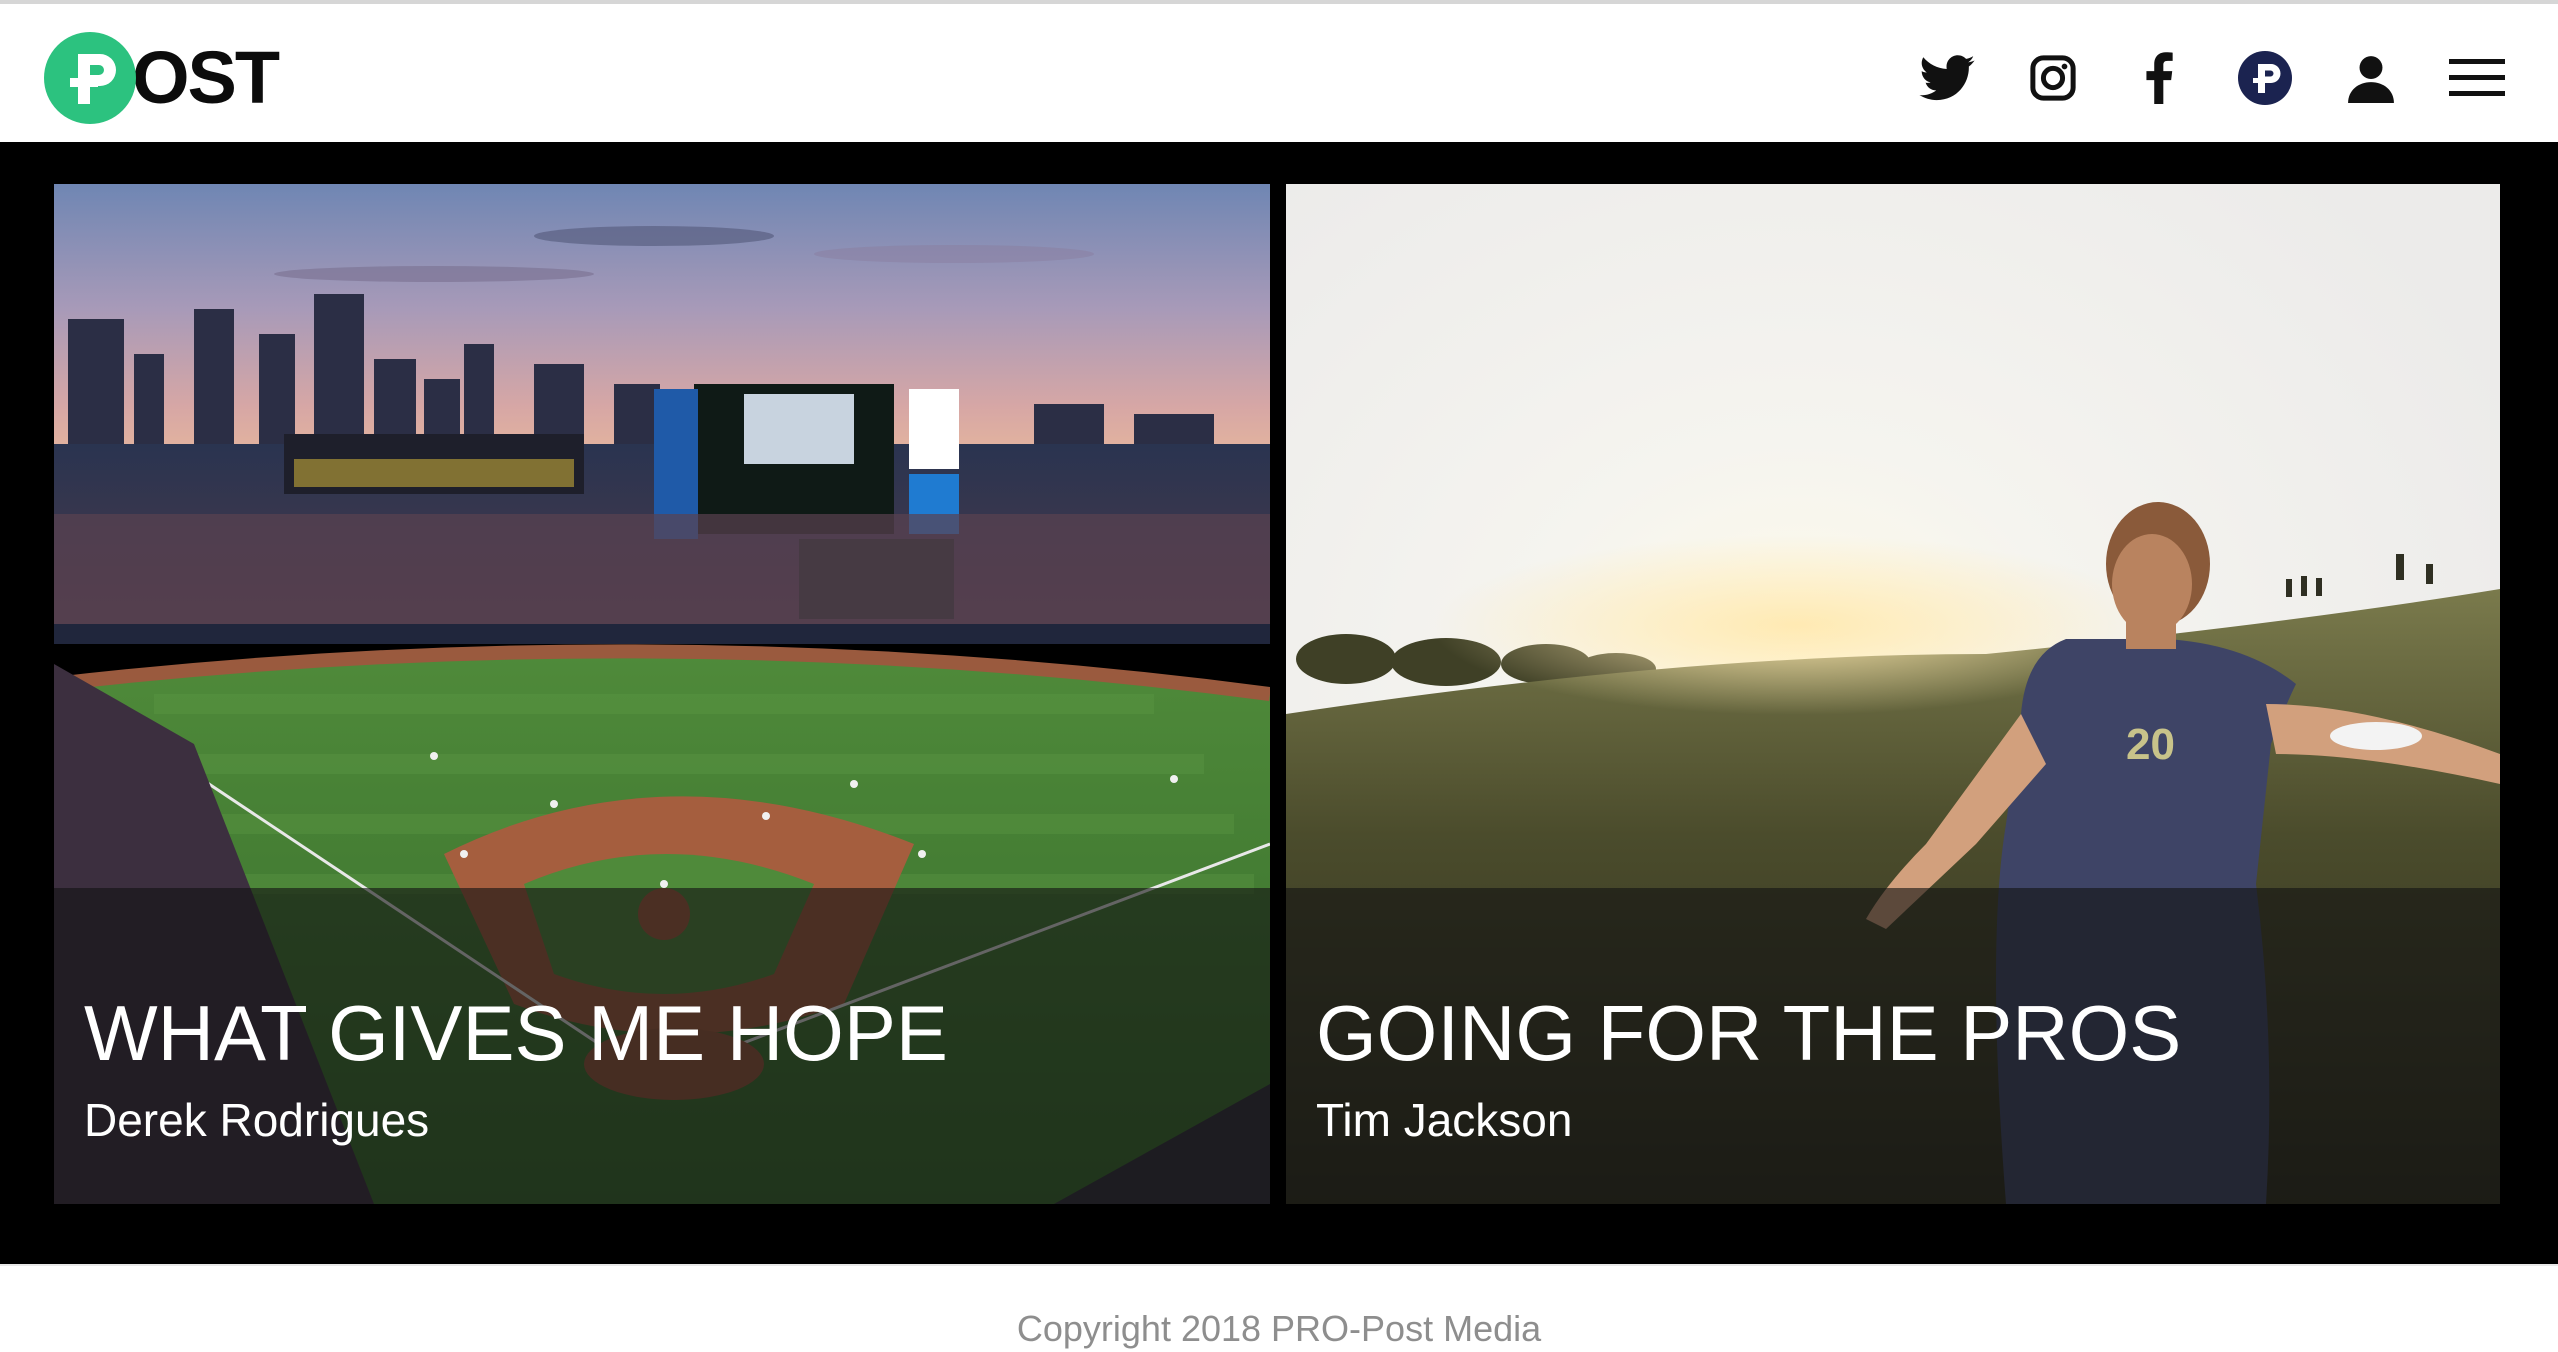 Image resolution: width=2558 pixels, height=1352 pixels. Describe the element at coordinates (1444, 1120) in the screenshot. I see `article-author: Tim Jackson` at that location.